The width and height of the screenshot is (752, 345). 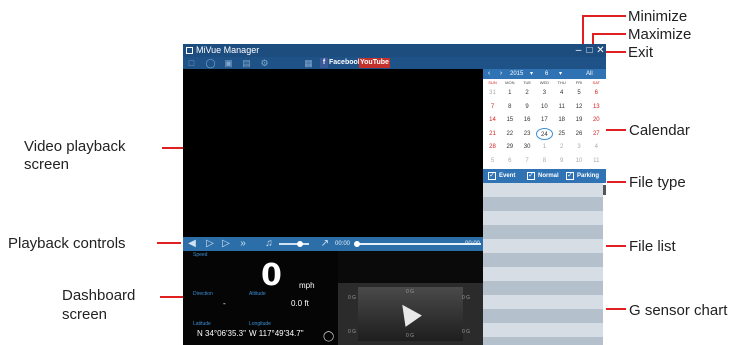 What do you see at coordinates (325, 244) in the screenshot?
I see `fullscreen-icon: ↗` at bounding box center [325, 244].